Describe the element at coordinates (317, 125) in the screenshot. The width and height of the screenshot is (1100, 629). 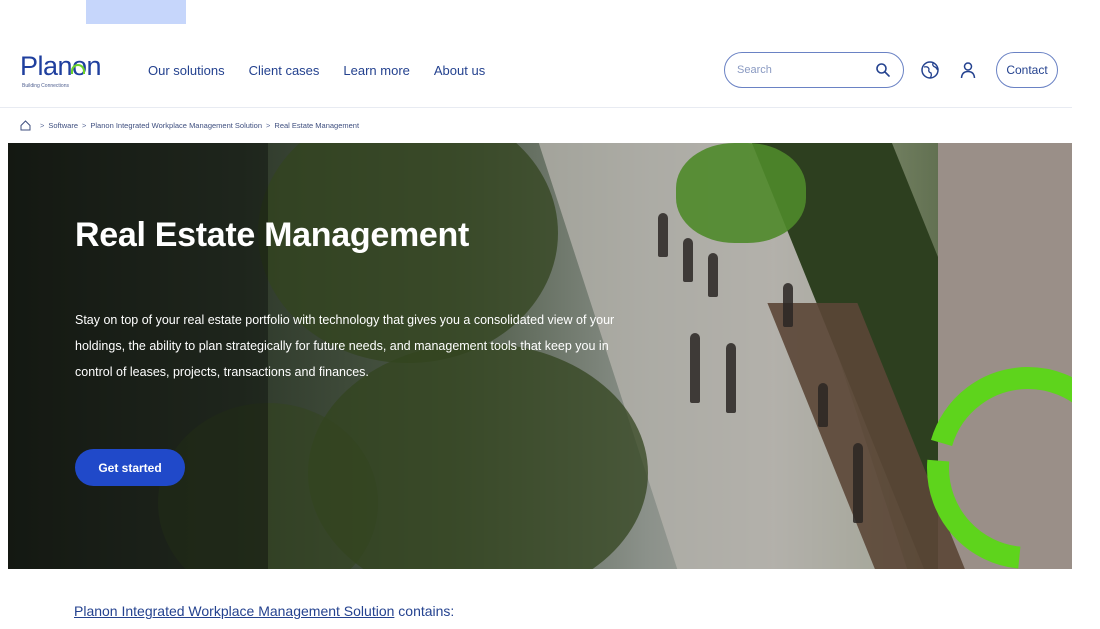
I see `breadcrumb-item-current: Real Estate Management` at that location.